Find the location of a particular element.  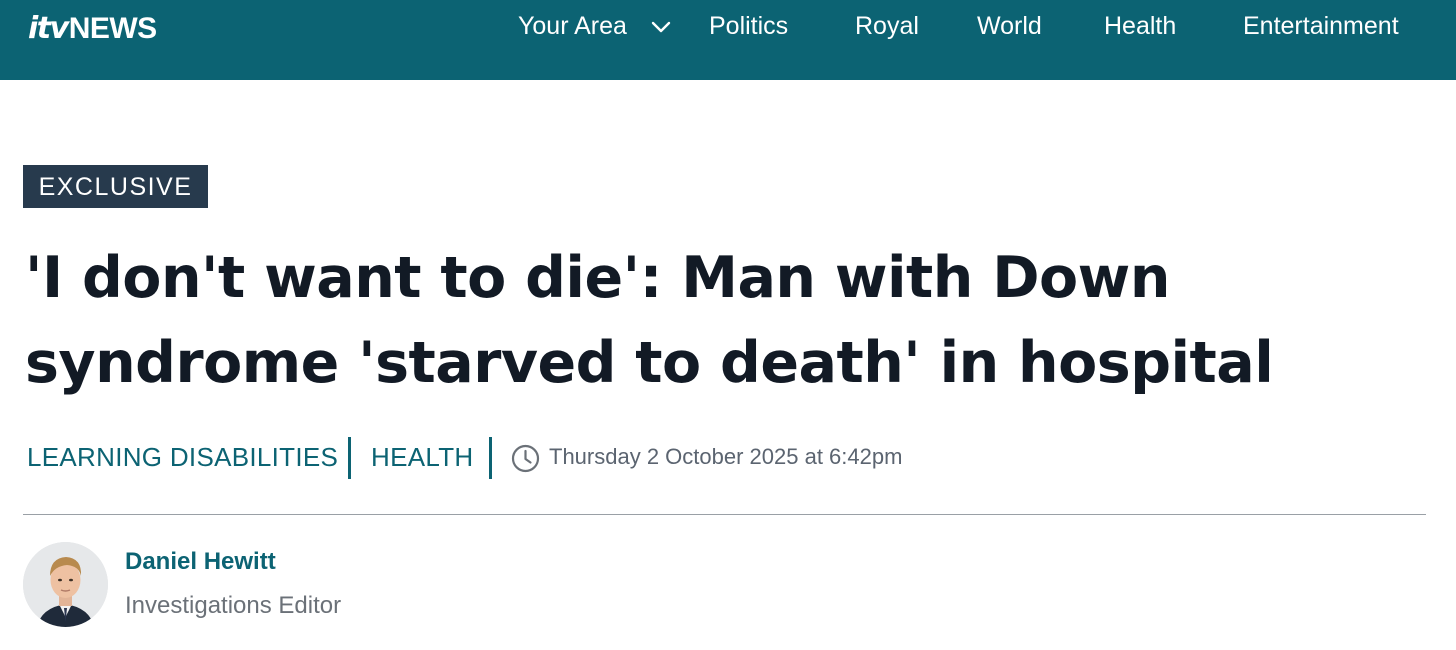

divider is located at coordinates (724, 514).